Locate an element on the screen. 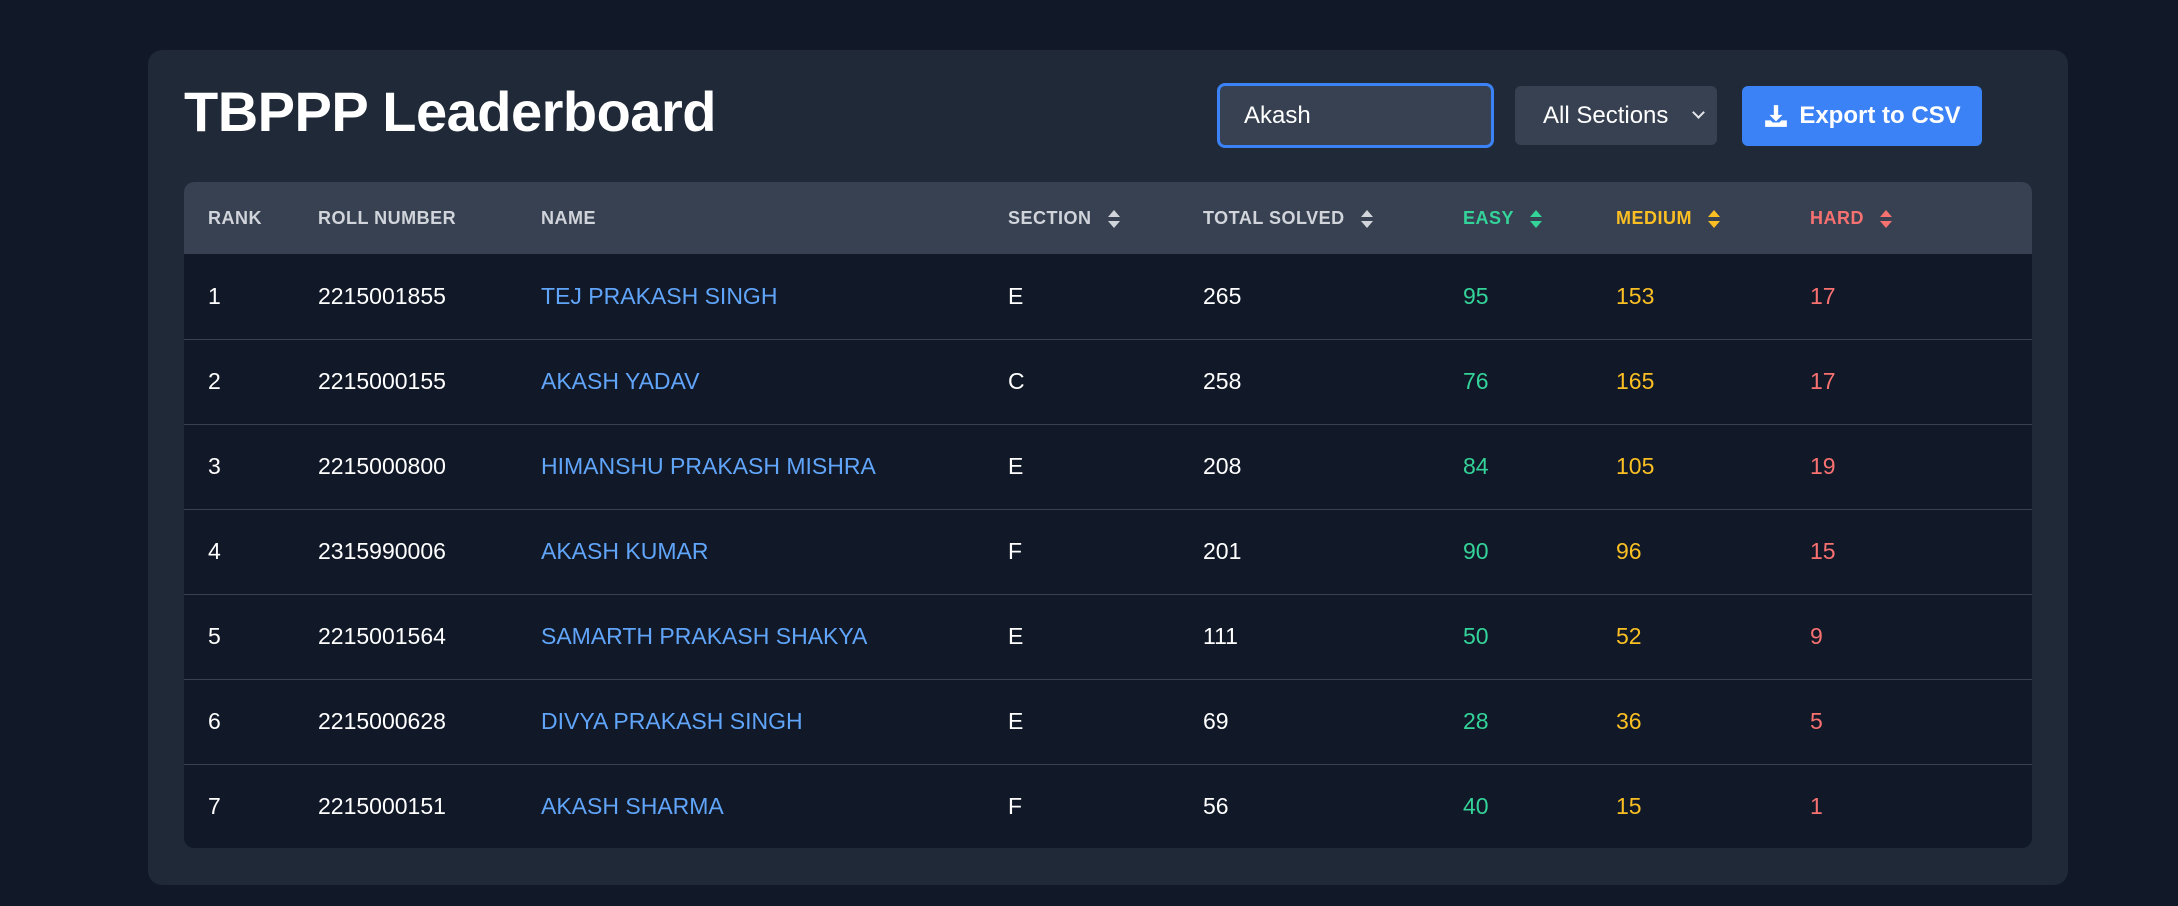 This screenshot has width=2178, height=906. export-csv-button: Export to CSV is located at coordinates (1862, 116).